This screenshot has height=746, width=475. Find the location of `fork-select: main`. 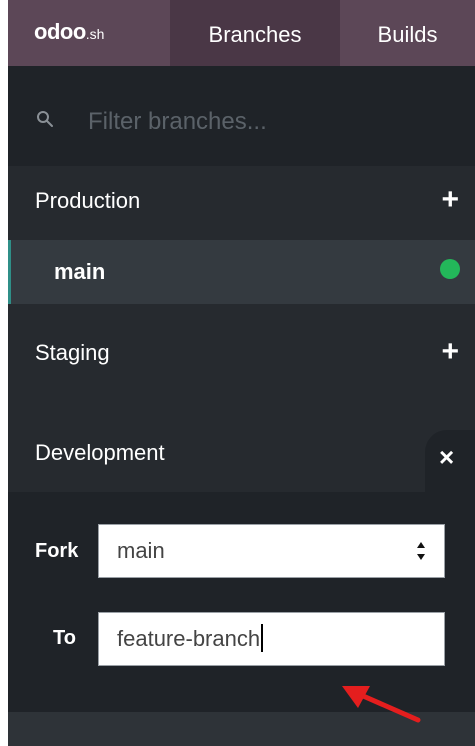

fork-select: main is located at coordinates (271, 551).